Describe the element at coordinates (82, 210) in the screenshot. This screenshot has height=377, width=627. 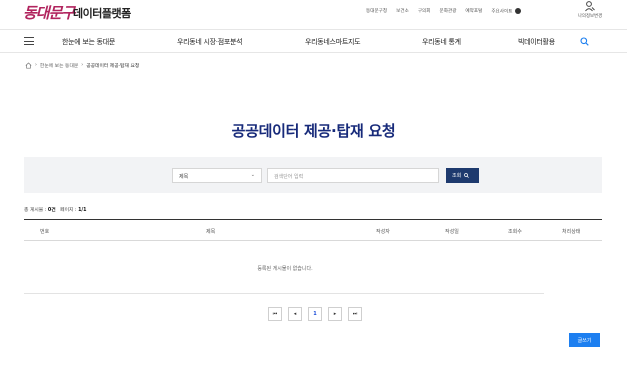
I see `page-indicator: 1/1` at that location.